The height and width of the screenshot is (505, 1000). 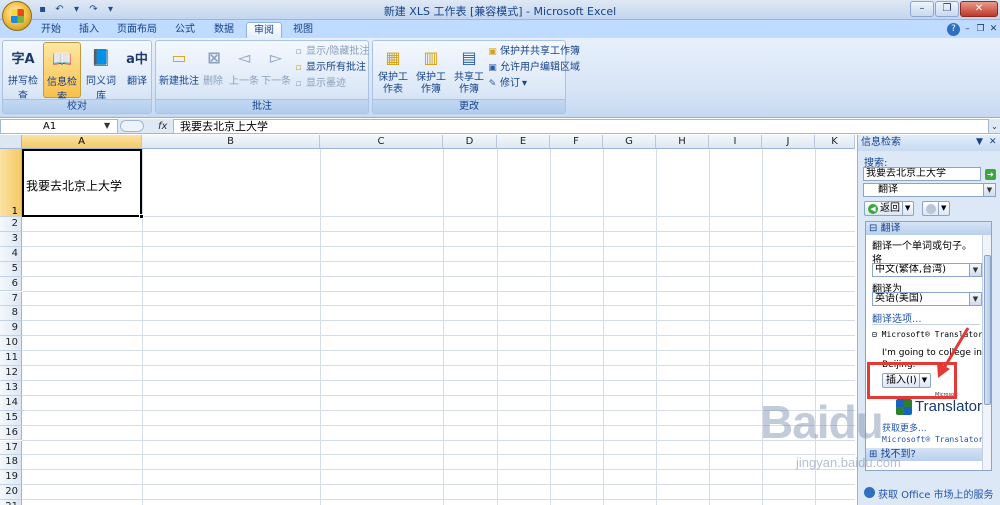 I want to click on row-header: 17, so click(x=11, y=448).